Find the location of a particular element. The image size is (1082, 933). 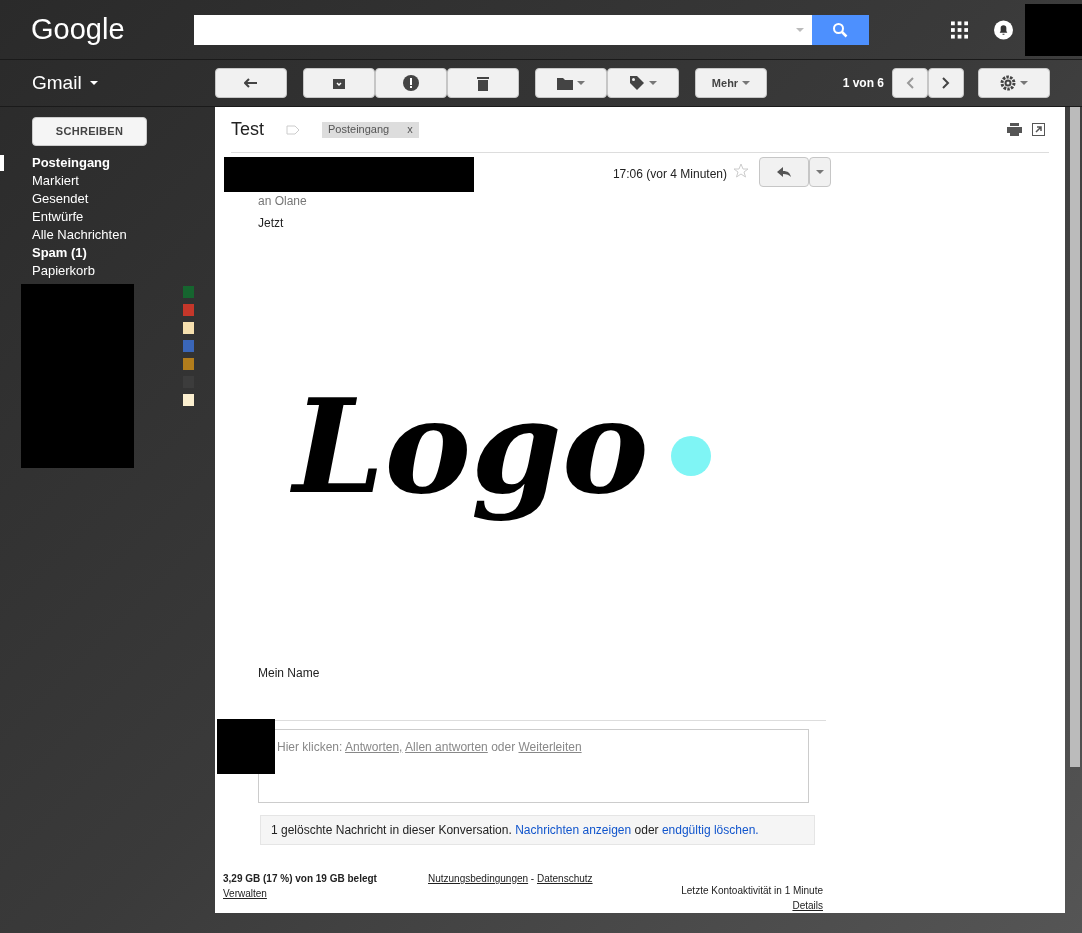

next-button is located at coordinates (946, 83).